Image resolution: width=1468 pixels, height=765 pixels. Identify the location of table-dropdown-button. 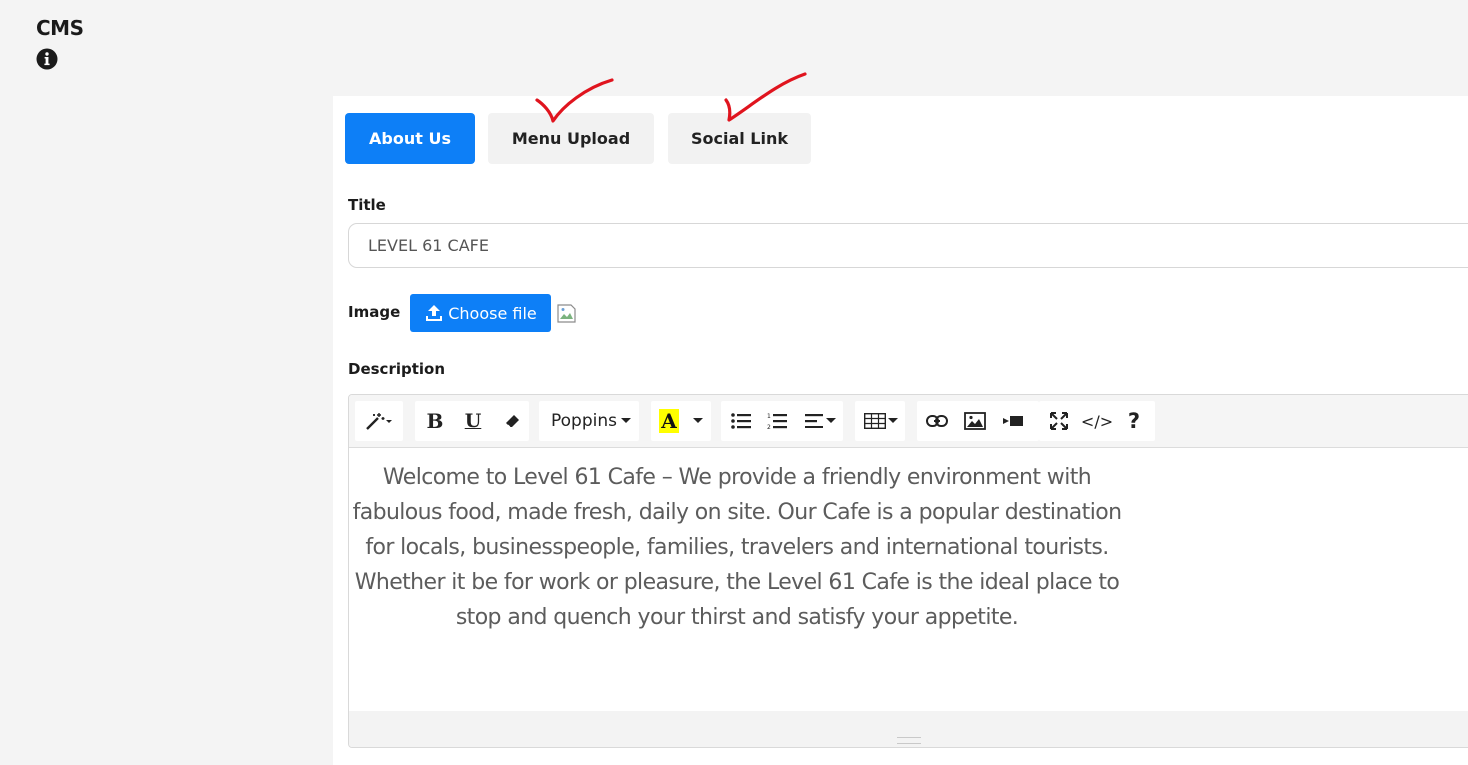
(881, 421).